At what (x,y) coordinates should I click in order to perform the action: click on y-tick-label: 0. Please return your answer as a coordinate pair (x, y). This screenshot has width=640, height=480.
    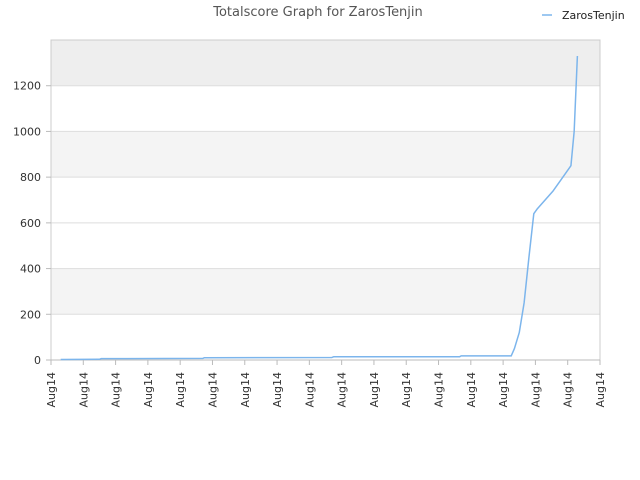
    Looking at the image, I should click on (37, 360).